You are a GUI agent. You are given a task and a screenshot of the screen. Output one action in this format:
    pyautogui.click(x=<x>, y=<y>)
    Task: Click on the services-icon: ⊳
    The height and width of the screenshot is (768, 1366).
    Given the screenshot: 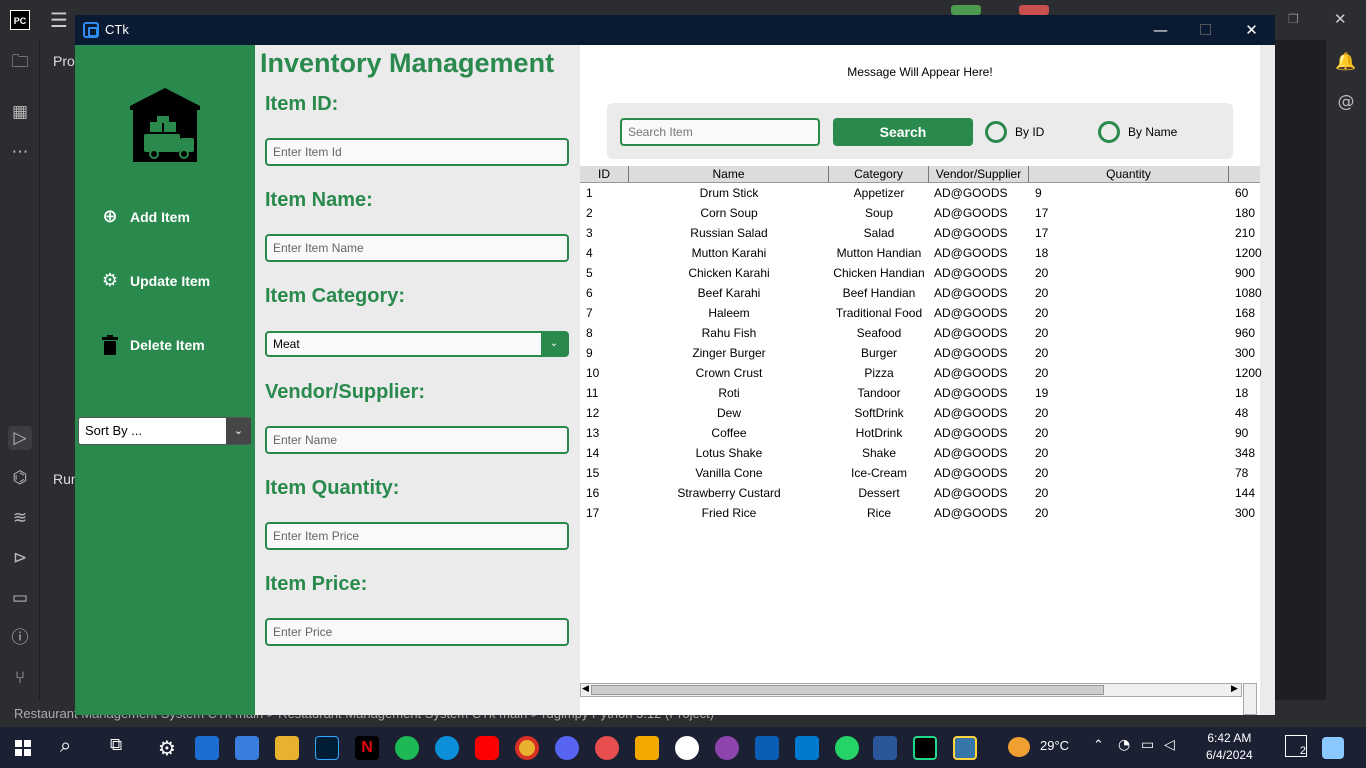 What is the action you would take?
    pyautogui.click(x=20, y=558)
    